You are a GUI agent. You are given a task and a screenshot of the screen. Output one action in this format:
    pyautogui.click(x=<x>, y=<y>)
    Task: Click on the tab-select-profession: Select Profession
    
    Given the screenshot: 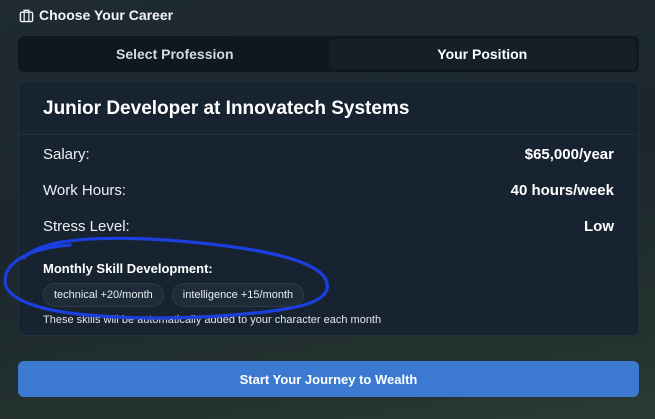 What is the action you would take?
    pyautogui.click(x=175, y=54)
    